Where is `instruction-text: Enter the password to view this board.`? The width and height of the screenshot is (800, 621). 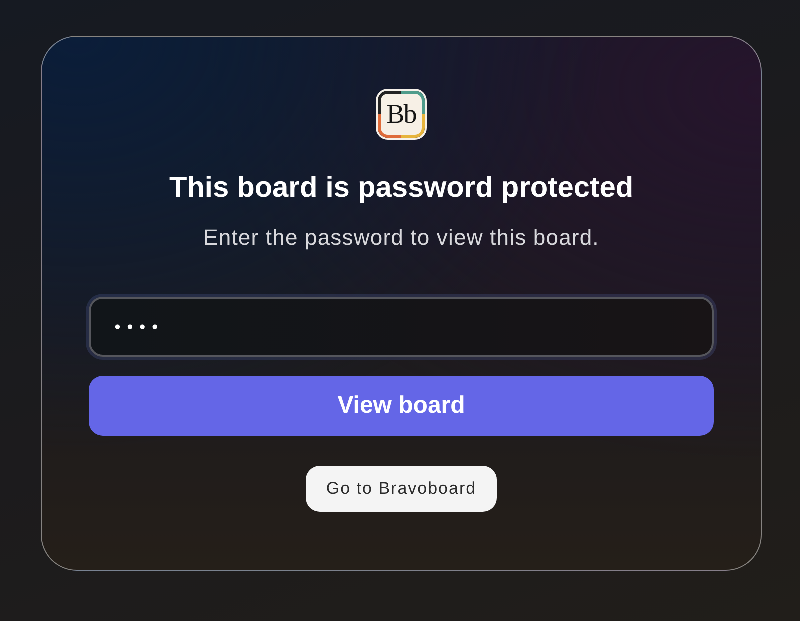
instruction-text: Enter the password to view this board. is located at coordinates (402, 238).